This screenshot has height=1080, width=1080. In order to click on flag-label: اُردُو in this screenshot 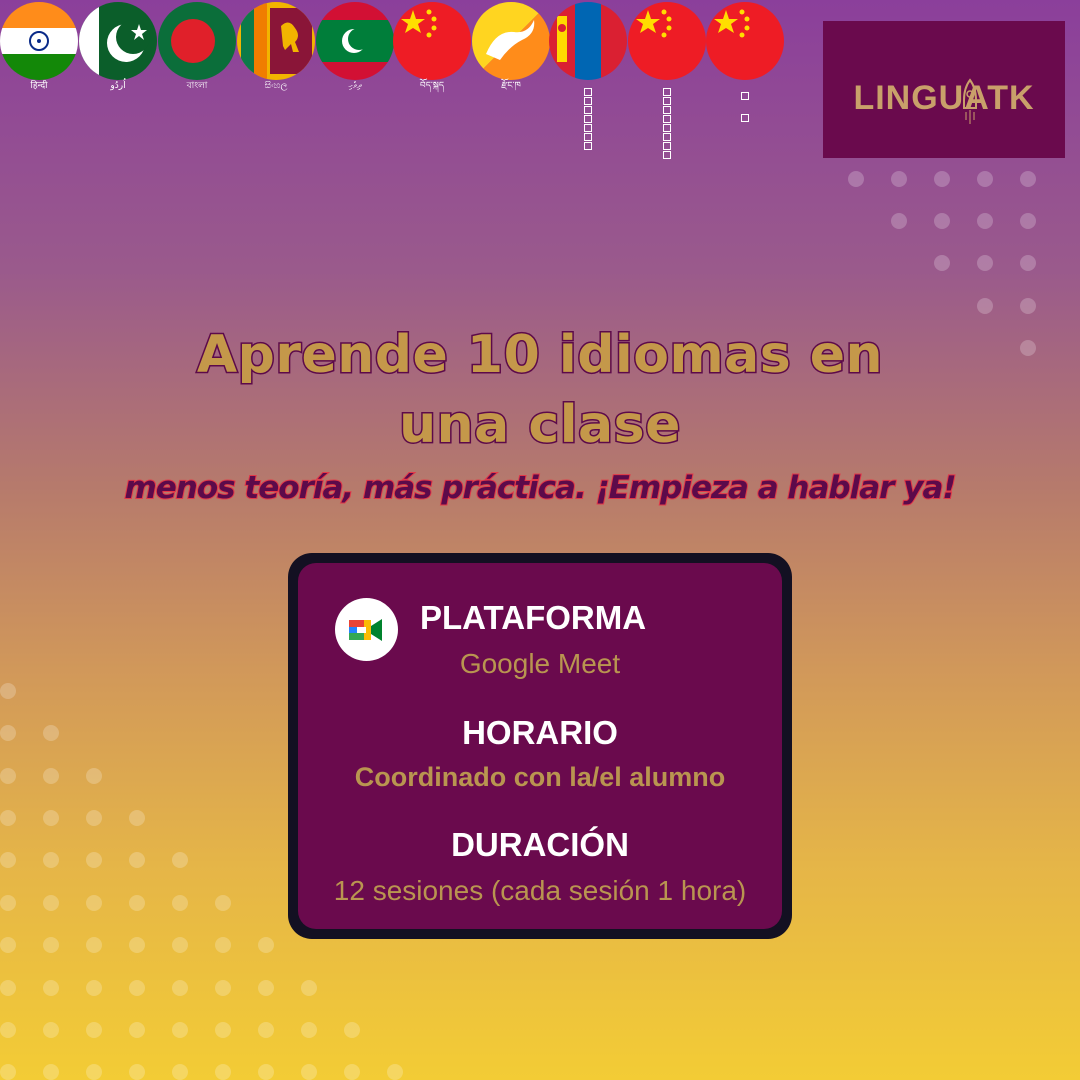, I will do `click(118, 86)`.